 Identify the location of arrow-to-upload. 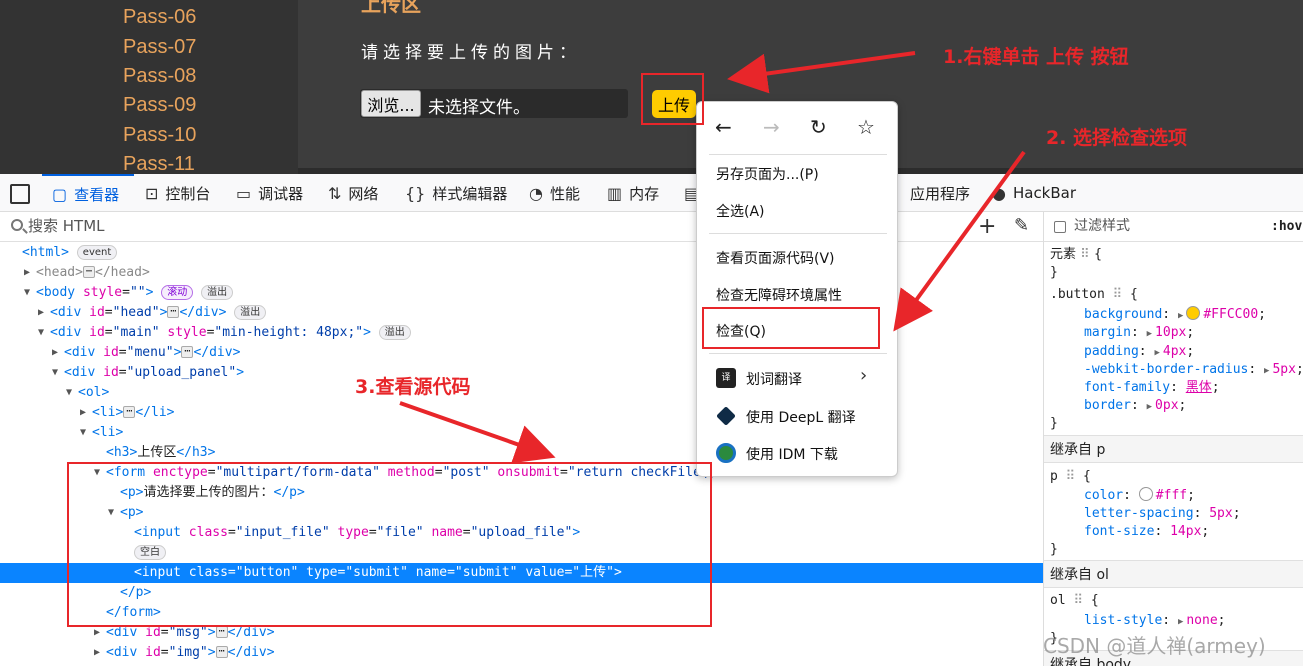
(821, 72).